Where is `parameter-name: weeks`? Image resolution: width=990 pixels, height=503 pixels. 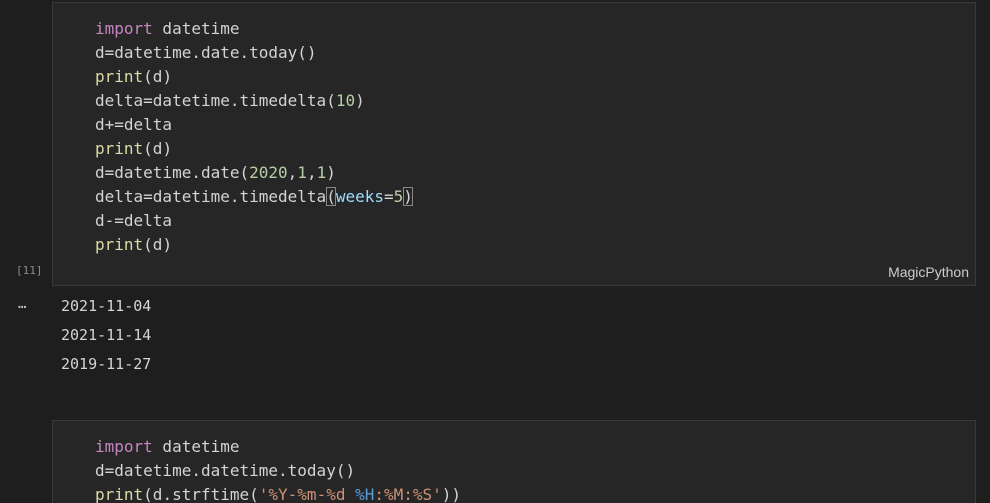
parameter-name: weeks is located at coordinates (359, 196).